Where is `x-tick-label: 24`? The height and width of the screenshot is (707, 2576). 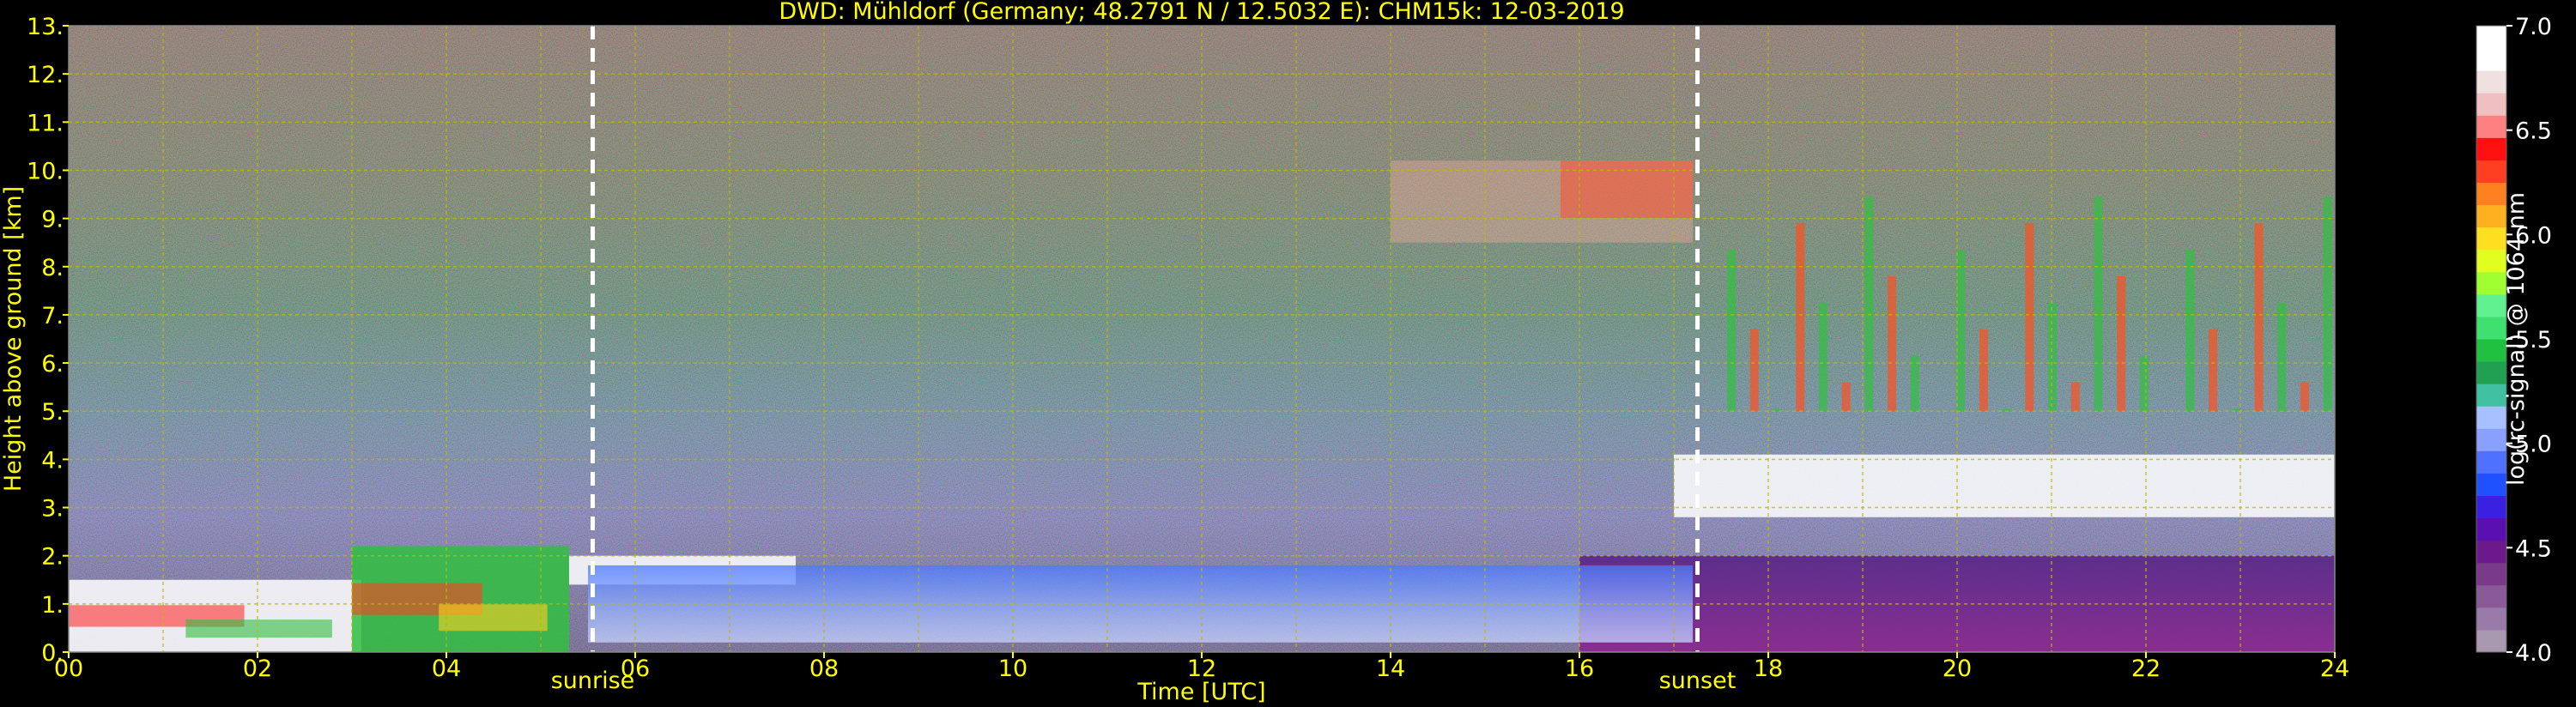 x-tick-label: 24 is located at coordinates (2334, 669).